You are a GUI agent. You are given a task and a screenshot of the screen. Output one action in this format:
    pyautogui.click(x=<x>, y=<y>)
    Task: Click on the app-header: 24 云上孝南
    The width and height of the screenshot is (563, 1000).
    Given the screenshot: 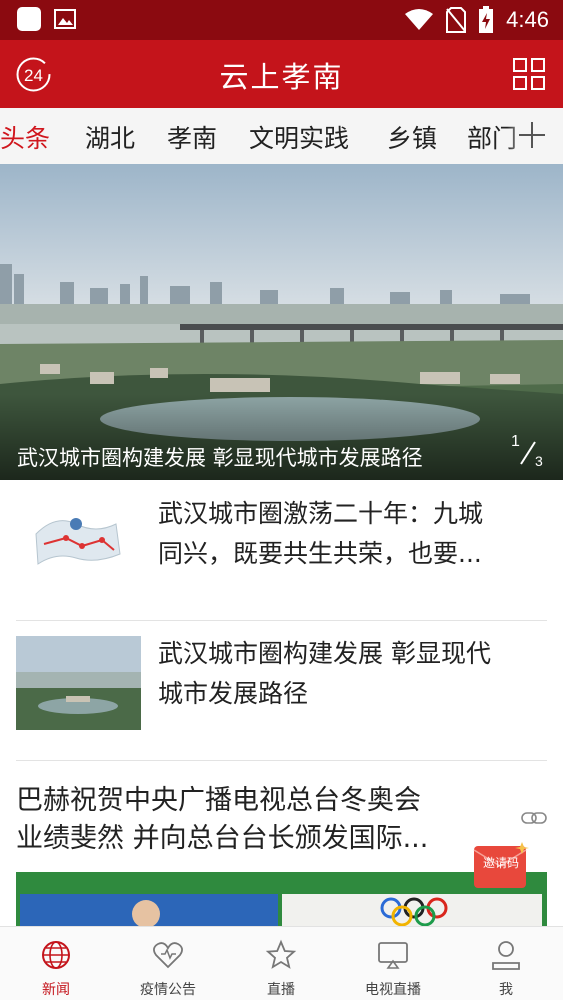 What is the action you would take?
    pyautogui.click(x=281, y=74)
    